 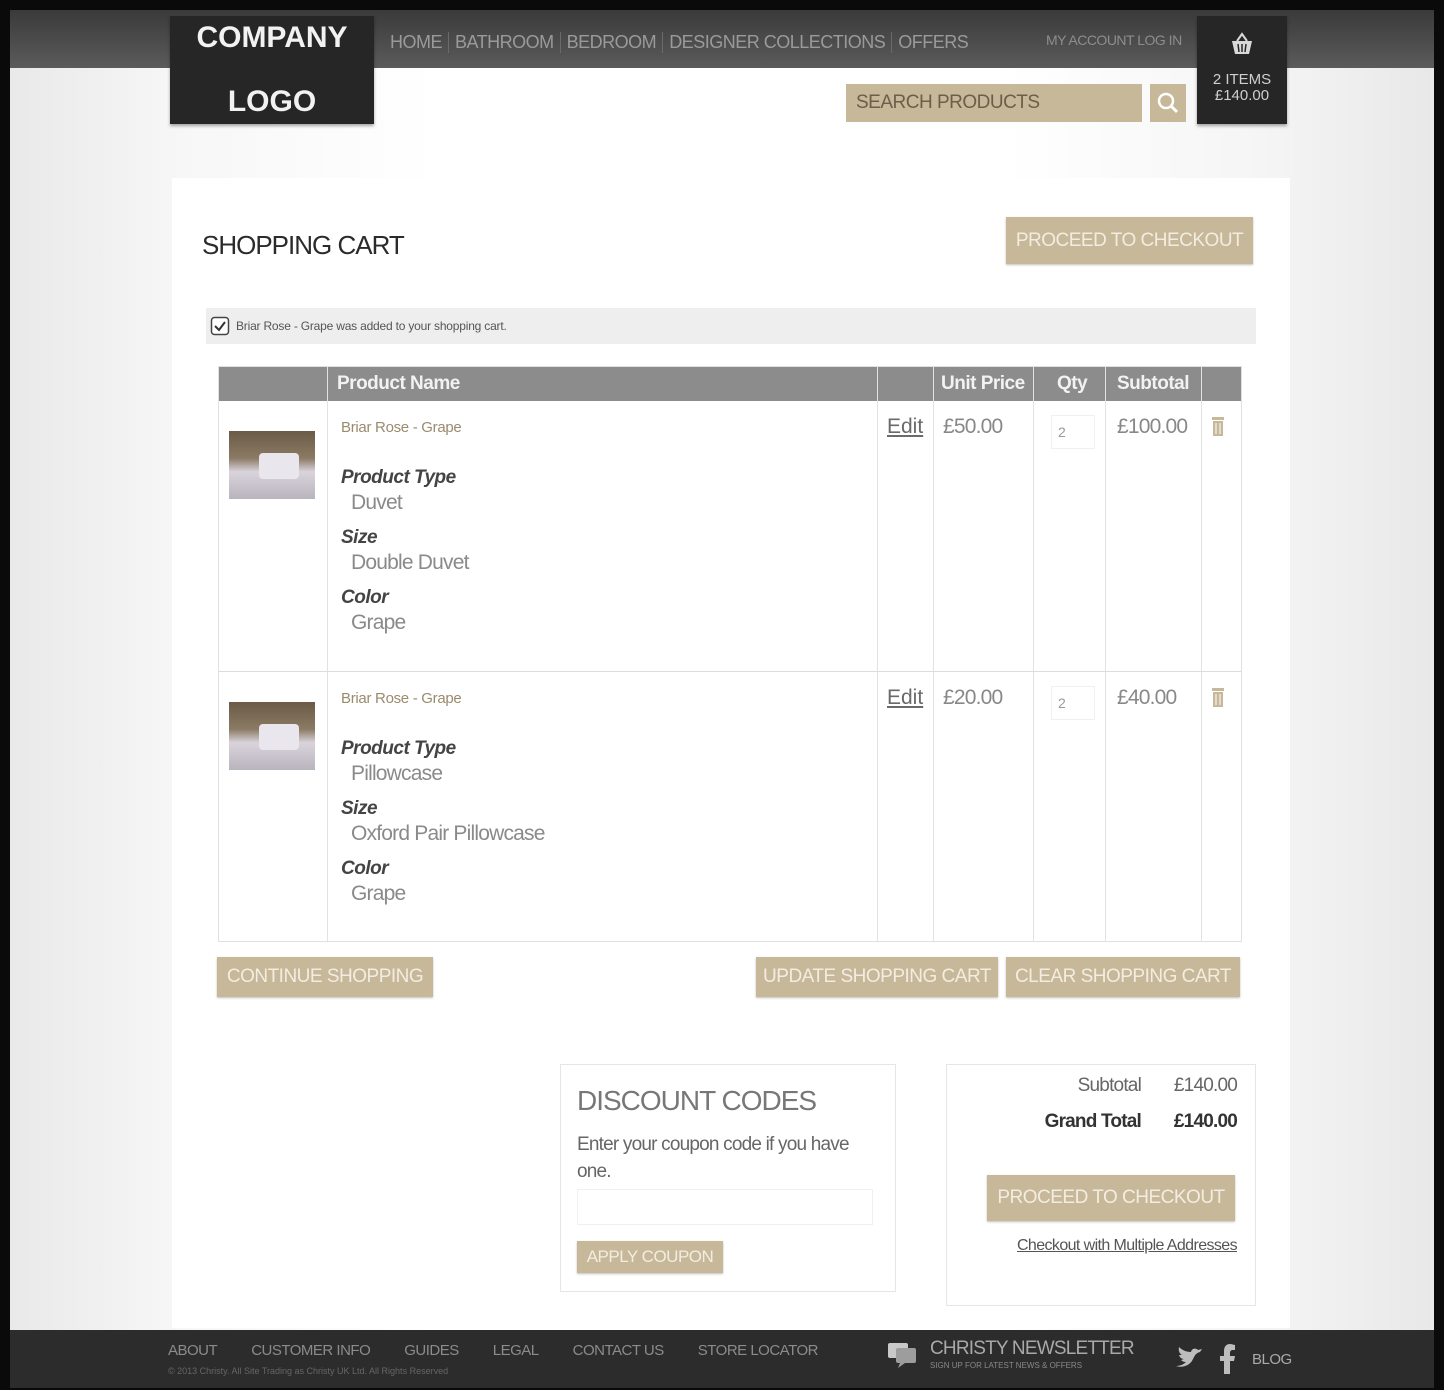 What do you see at coordinates (619, 1350) in the screenshot?
I see `footer-link-contact-us: CONTACT US` at bounding box center [619, 1350].